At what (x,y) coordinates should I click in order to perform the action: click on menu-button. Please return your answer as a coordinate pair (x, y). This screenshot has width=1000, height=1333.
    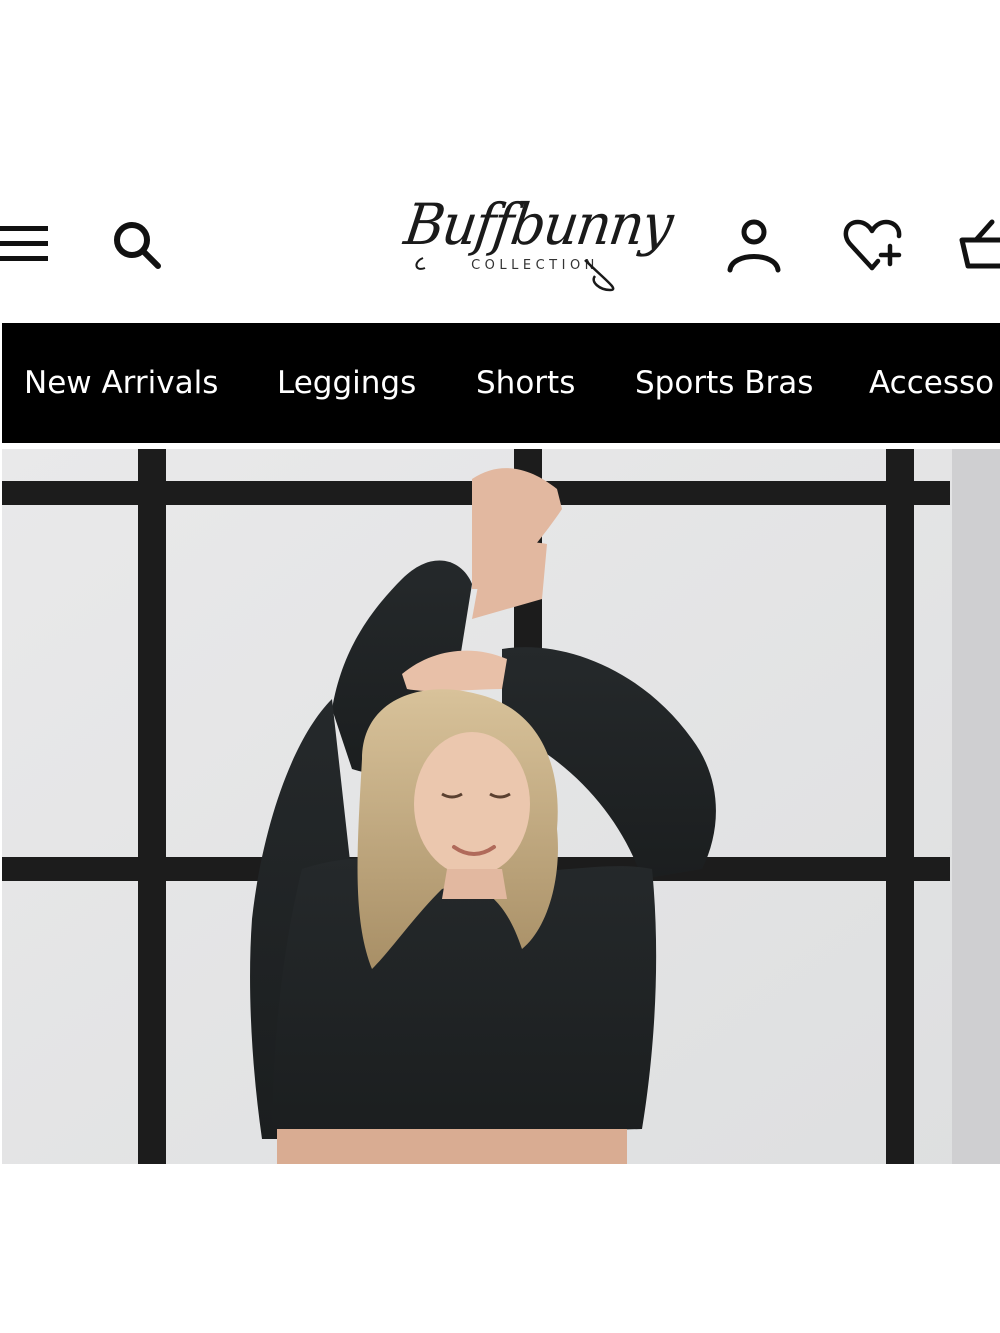
    Looking at the image, I should click on (26, 244).